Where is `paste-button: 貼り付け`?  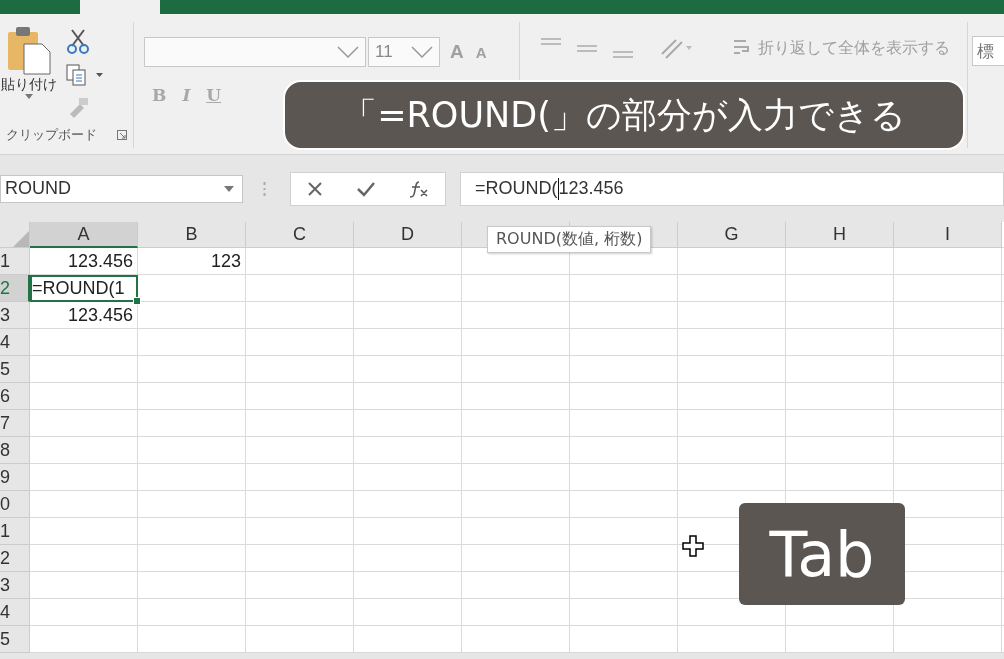
paste-button: 貼り付け is located at coordinates (30, 62).